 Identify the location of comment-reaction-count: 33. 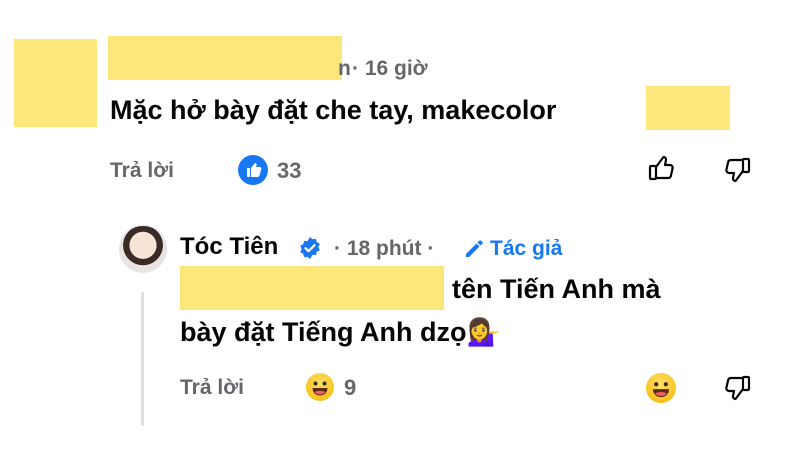
(289, 171).